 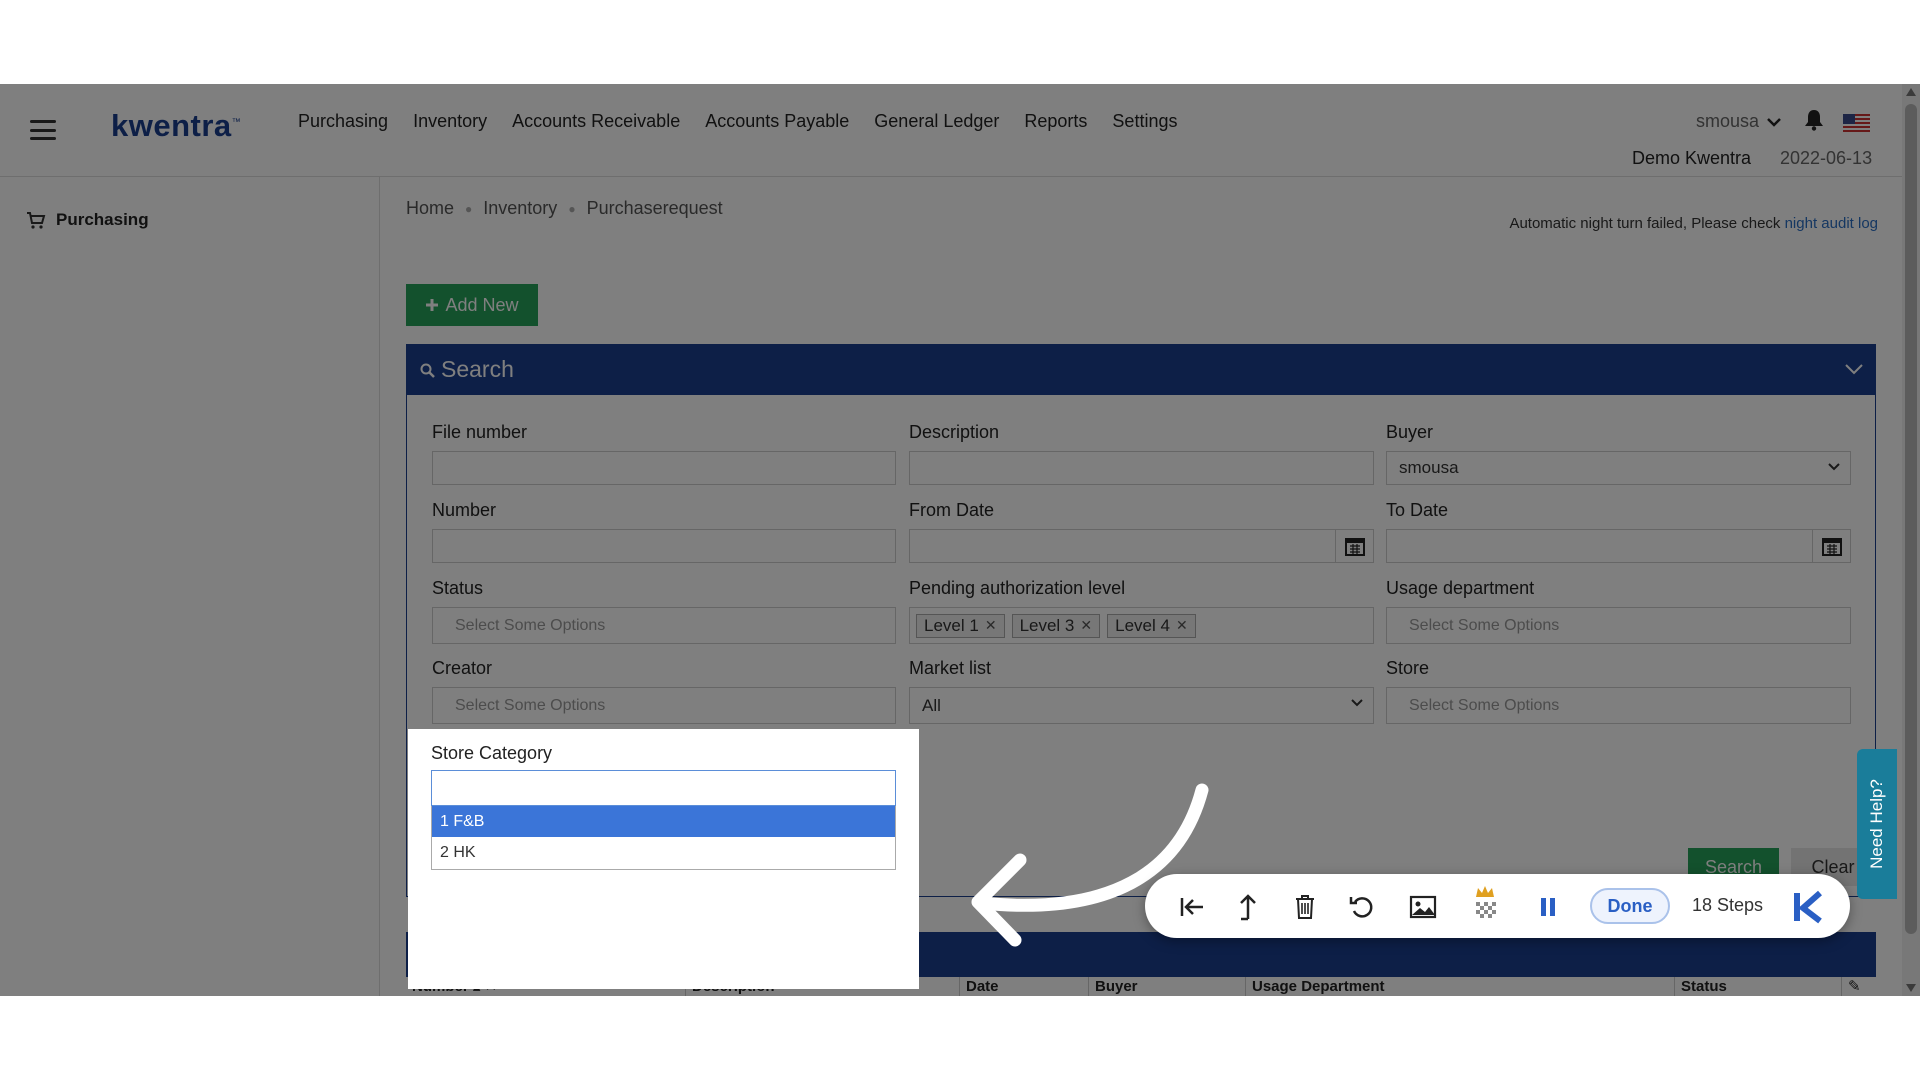 I want to click on recorder-toolbar: Done 18 Steps, so click(x=1497, y=906).